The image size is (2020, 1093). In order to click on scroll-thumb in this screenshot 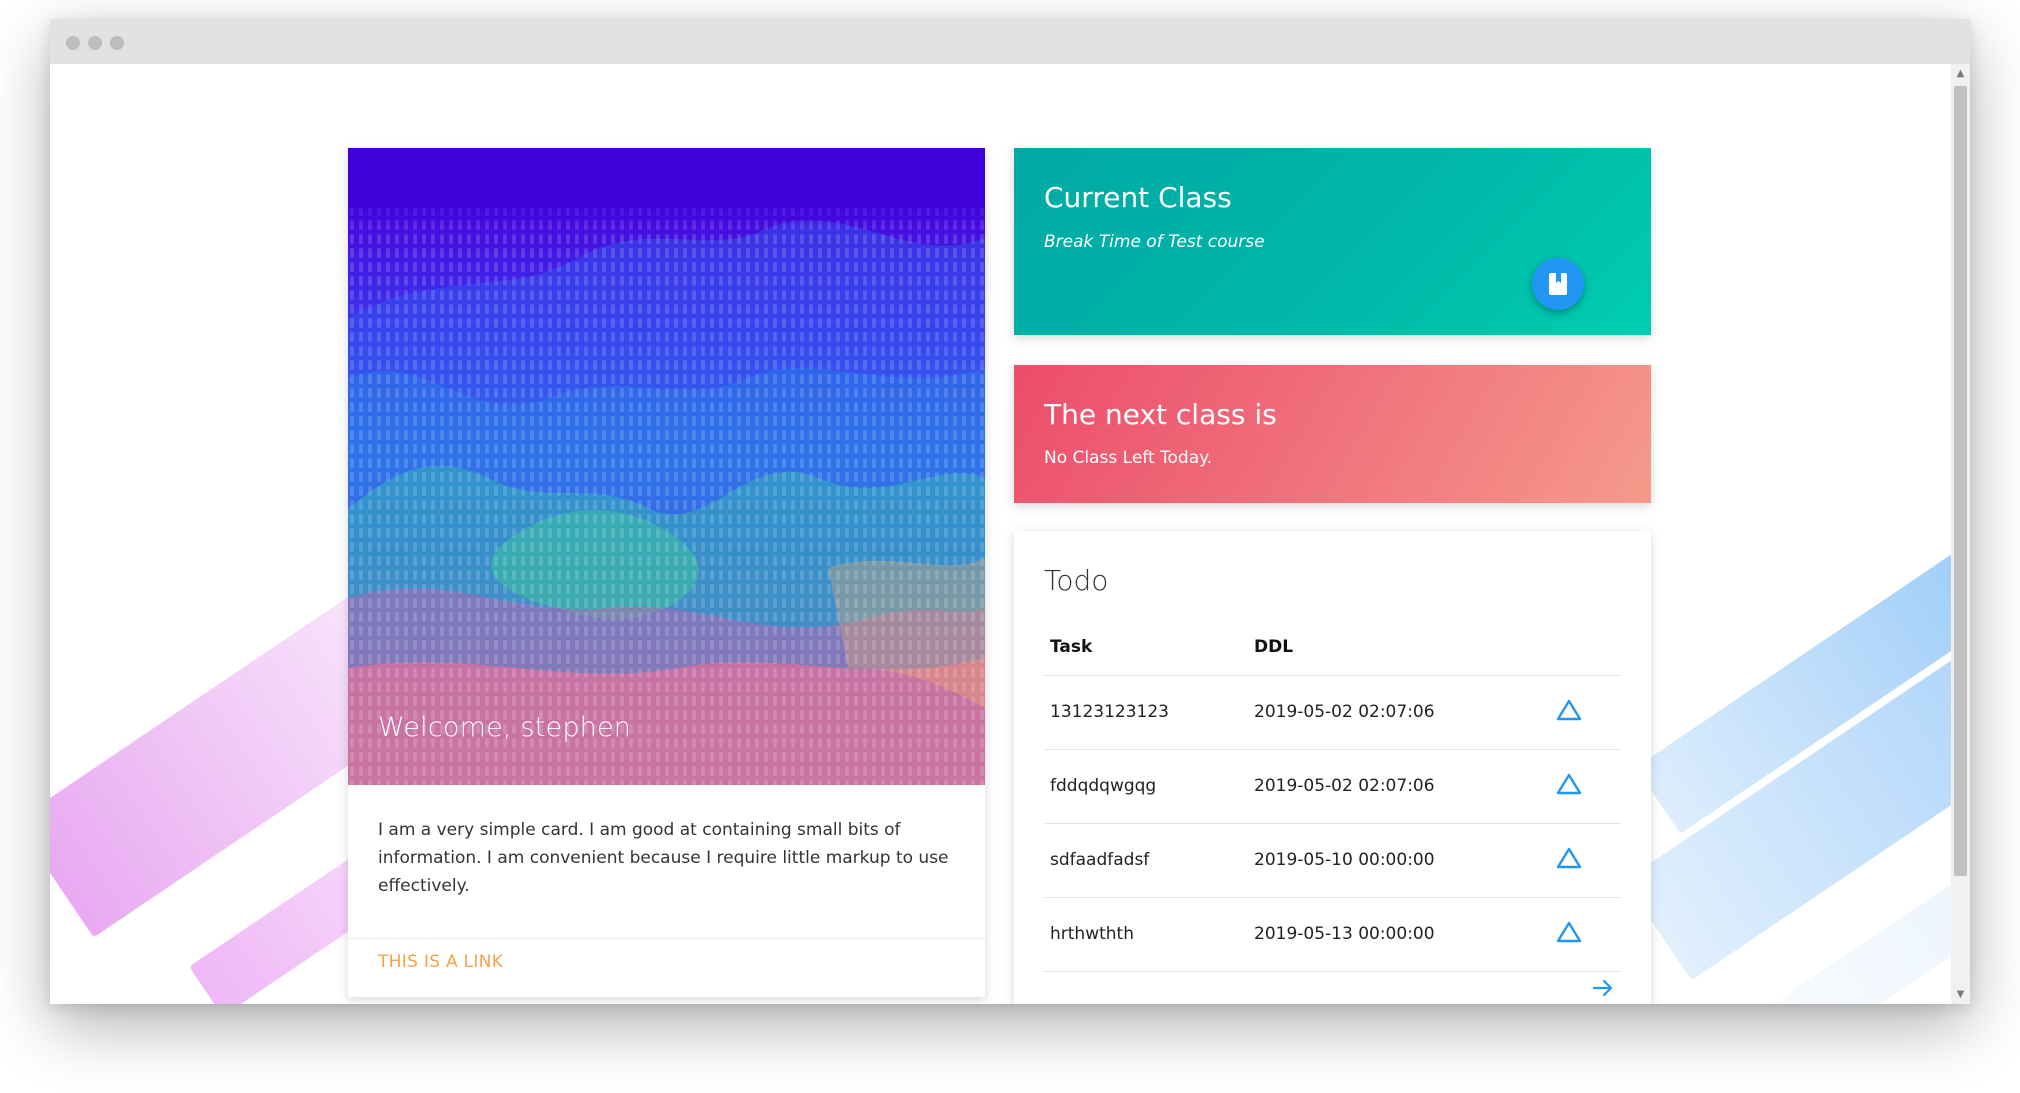, I will do `click(1960, 481)`.